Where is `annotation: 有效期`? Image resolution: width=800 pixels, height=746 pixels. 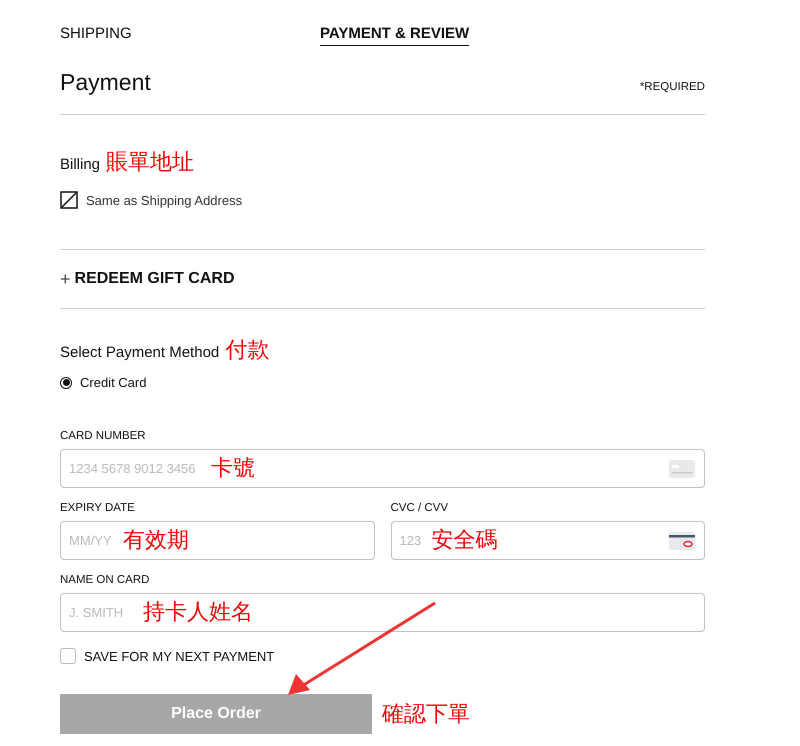
annotation: 有效期 is located at coordinates (156, 541).